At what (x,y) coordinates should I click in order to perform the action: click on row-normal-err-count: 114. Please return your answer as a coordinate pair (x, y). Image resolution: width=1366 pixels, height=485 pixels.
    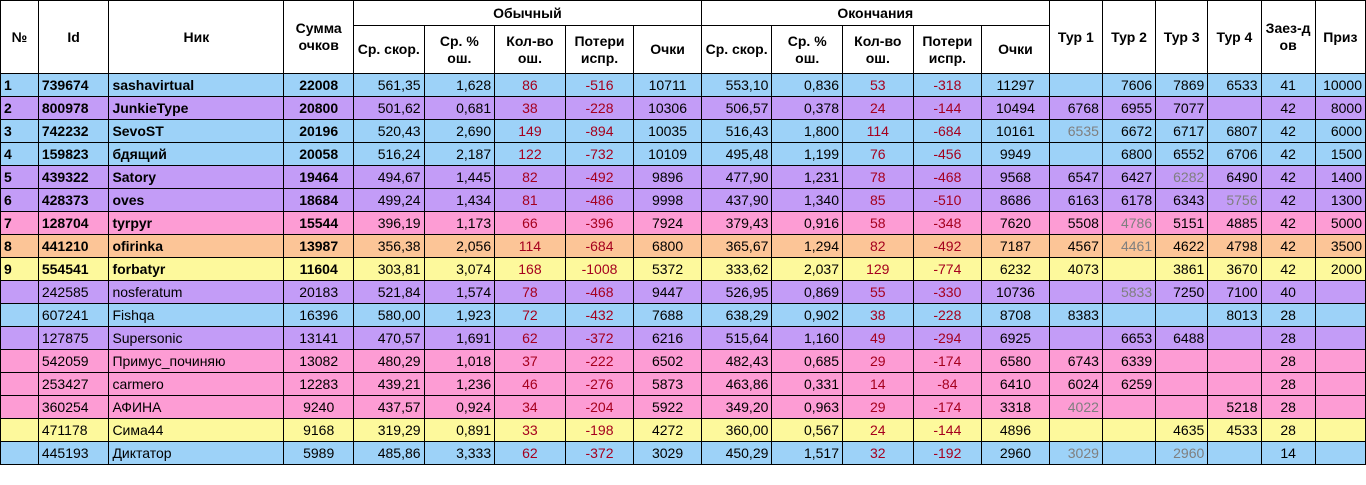
    Looking at the image, I should click on (530, 246).